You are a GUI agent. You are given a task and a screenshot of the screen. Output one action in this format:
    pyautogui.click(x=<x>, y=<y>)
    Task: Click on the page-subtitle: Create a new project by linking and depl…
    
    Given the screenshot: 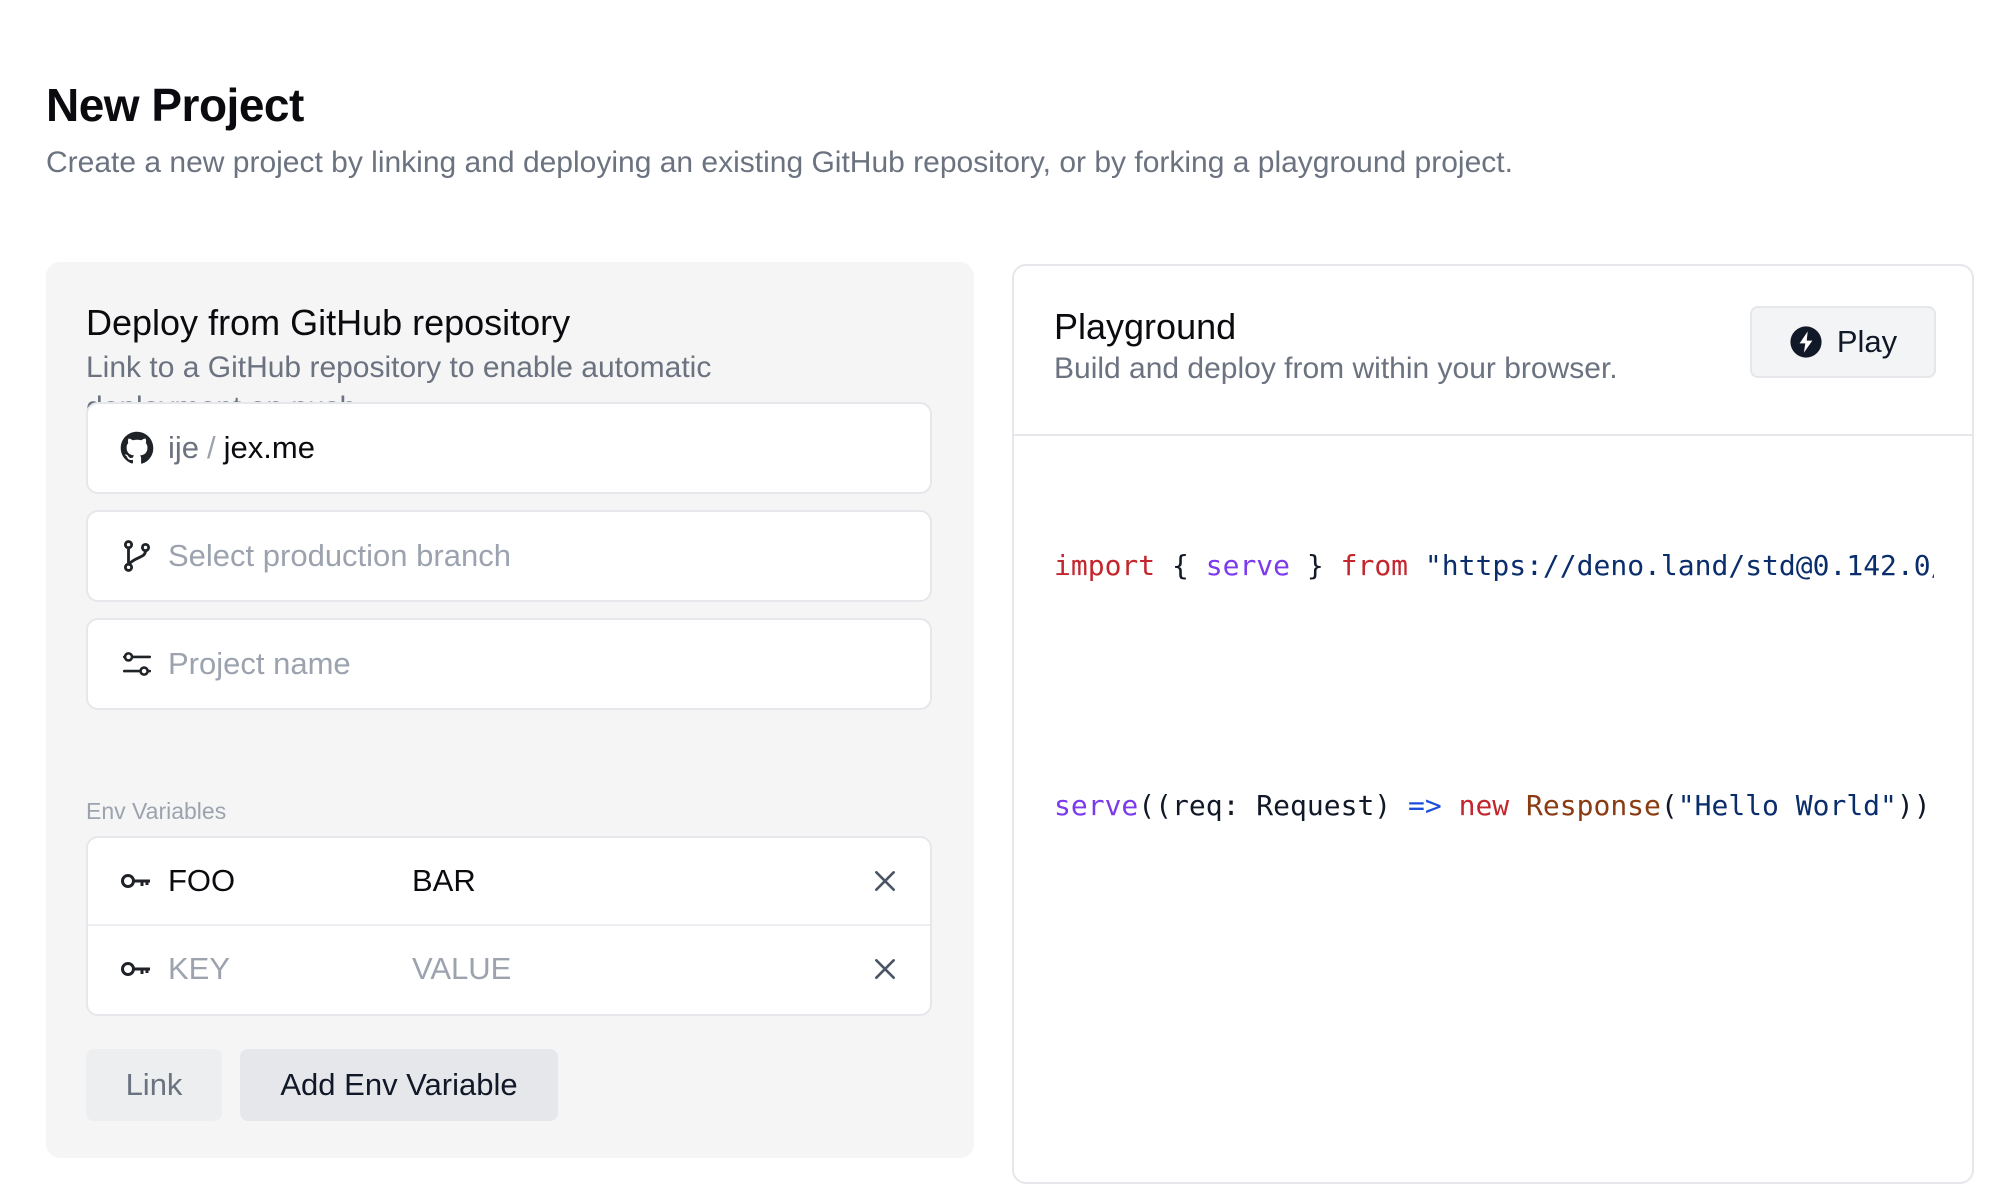 What is the action you would take?
    pyautogui.click(x=779, y=162)
    